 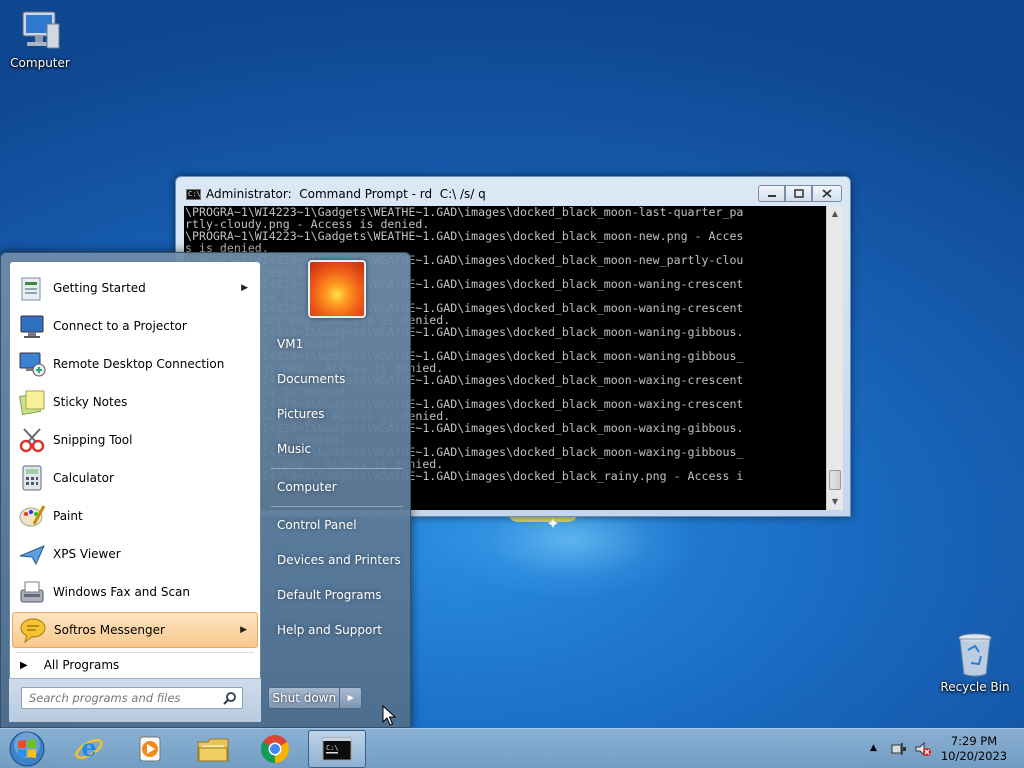 I want to click on desktop-icon-computer: Computer, so click(x=40, y=40).